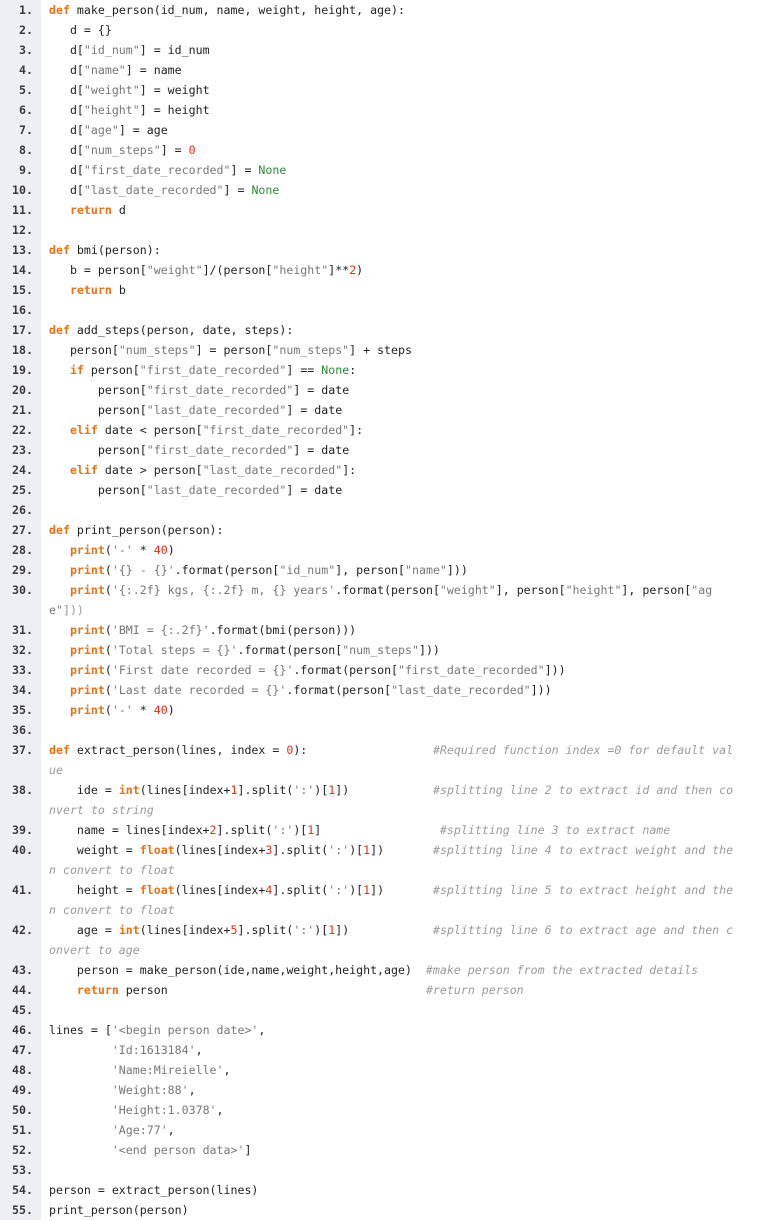 Image resolution: width=758 pixels, height=1220 pixels. What do you see at coordinates (22, 250) in the screenshot?
I see `line-number: 13.` at bounding box center [22, 250].